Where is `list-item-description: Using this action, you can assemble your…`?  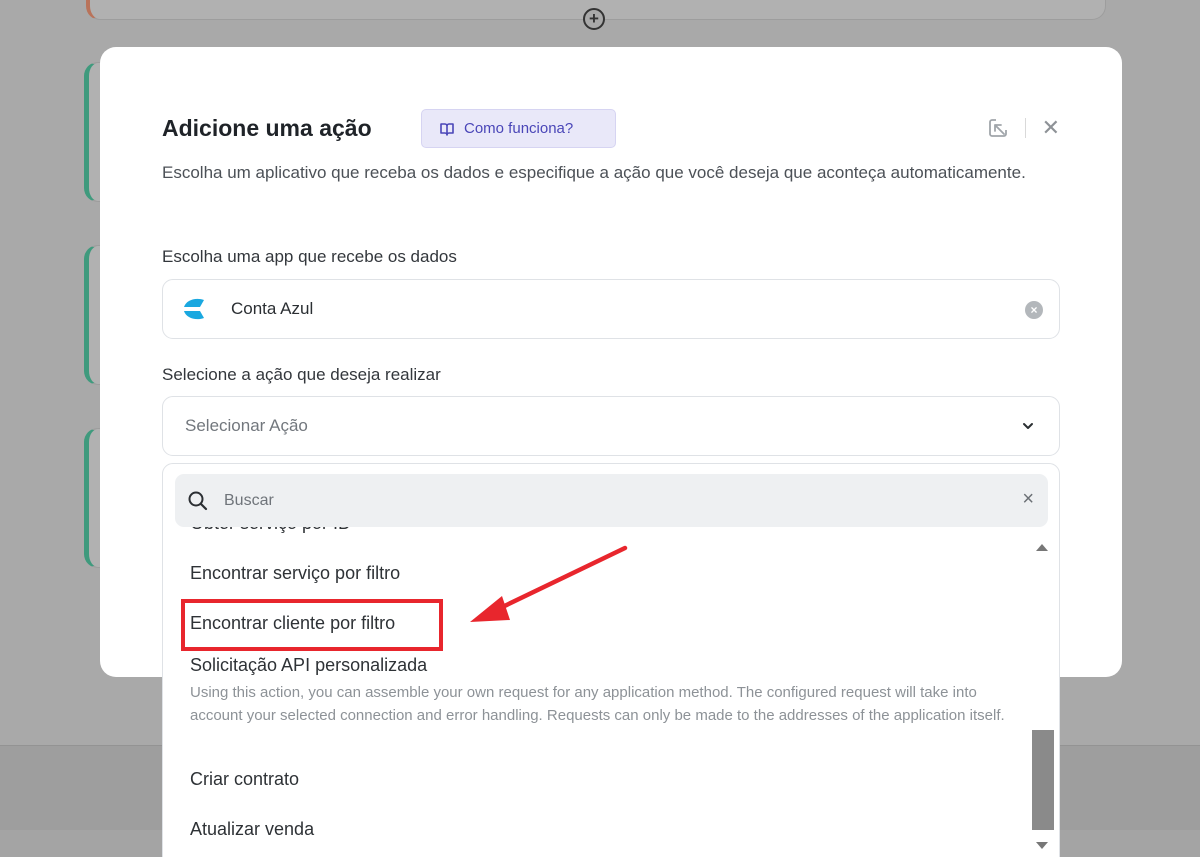
list-item-description: Using this action, you can assemble your… is located at coordinates (597, 704).